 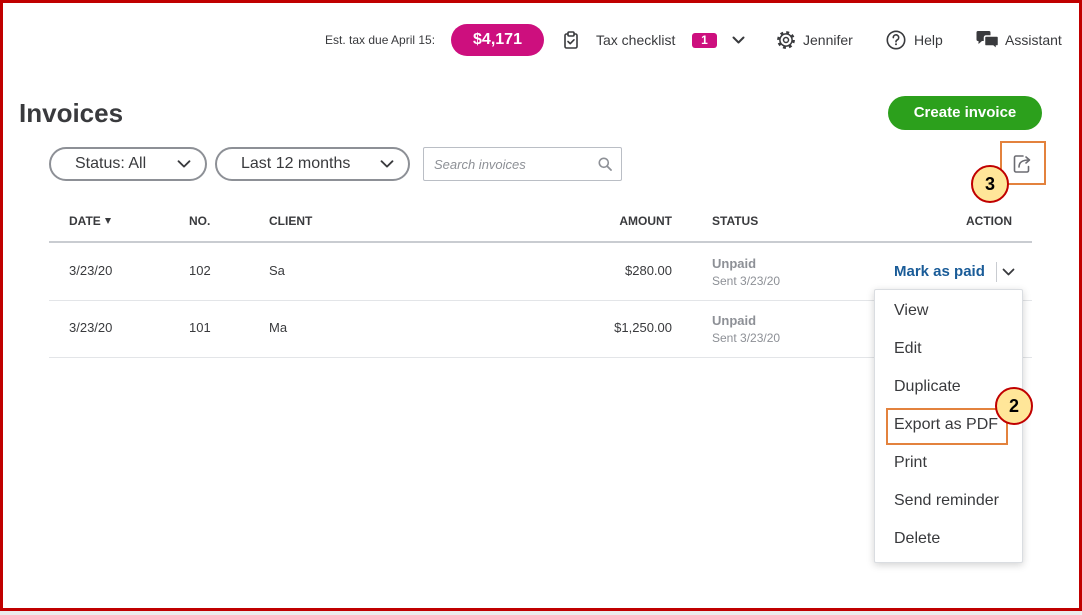 I want to click on help-label: Help, so click(x=928, y=40).